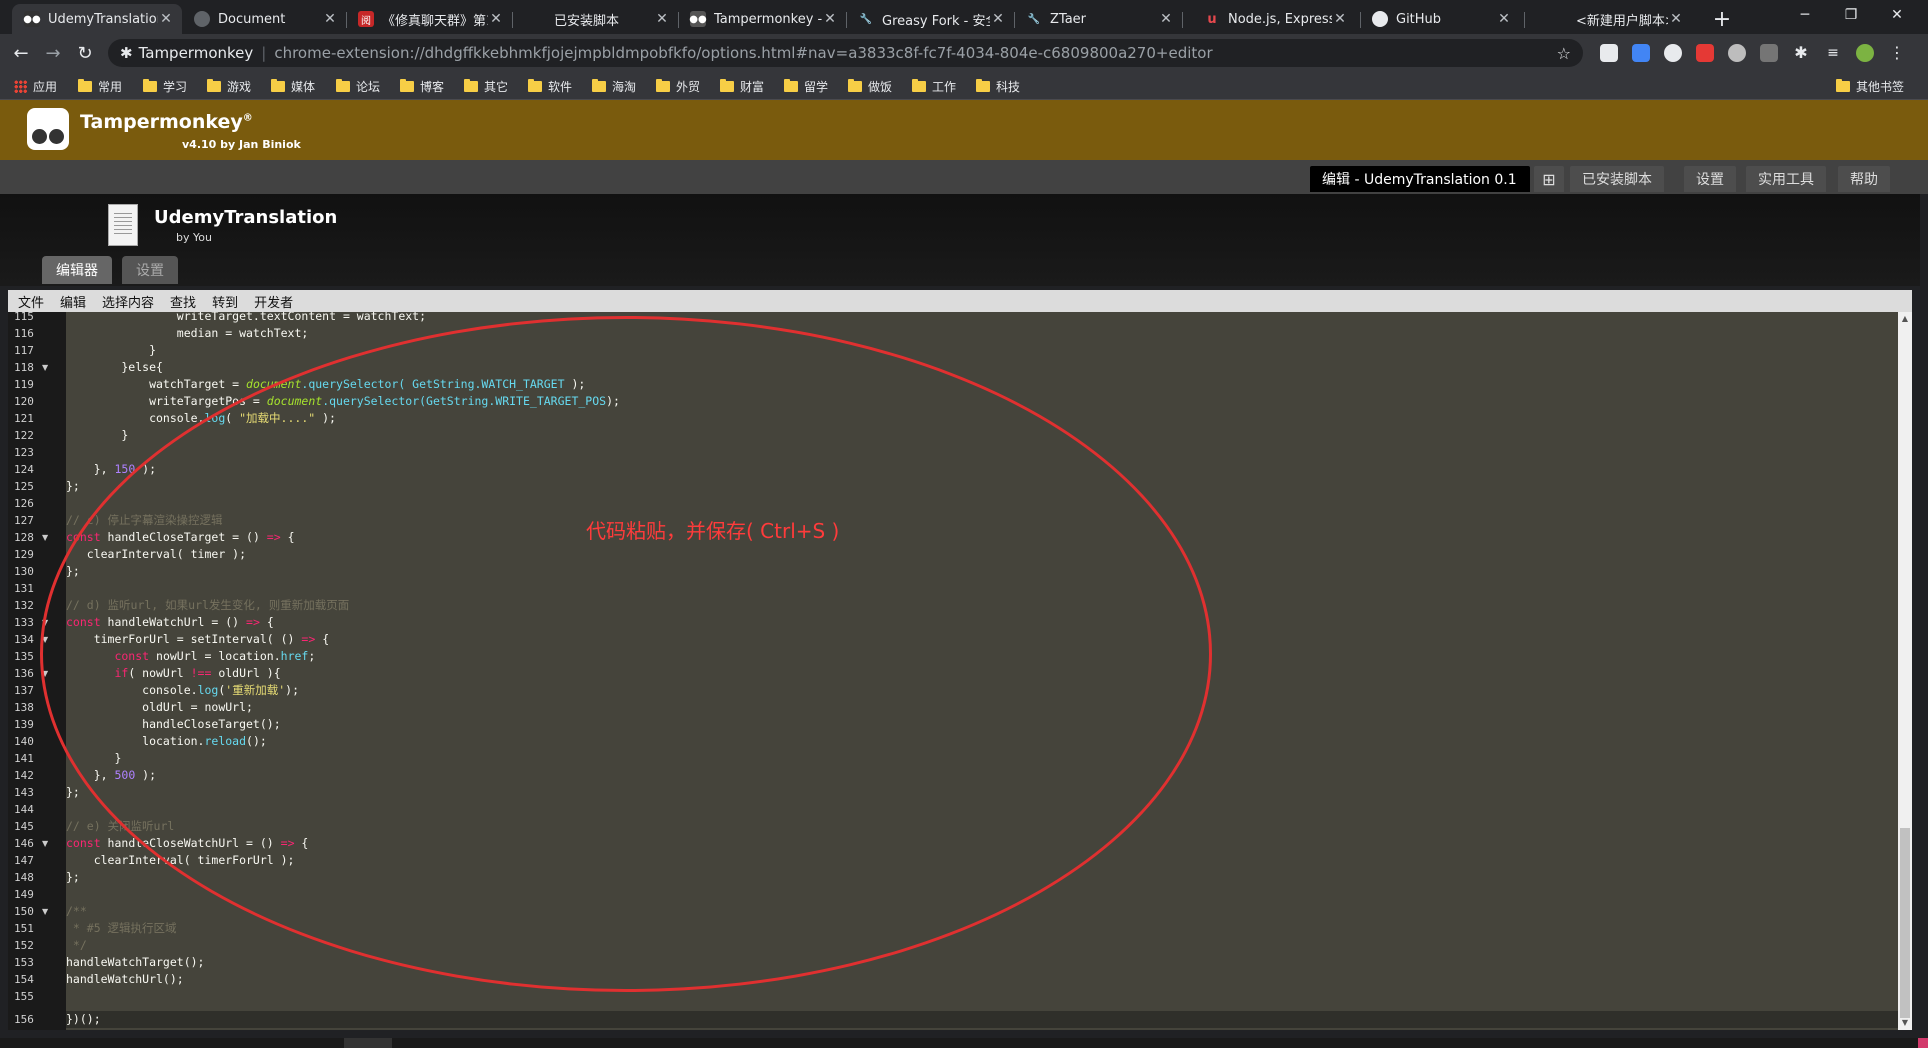 This screenshot has height=1048, width=1928. What do you see at coordinates (24, 486) in the screenshot?
I see `line-number: 125` at bounding box center [24, 486].